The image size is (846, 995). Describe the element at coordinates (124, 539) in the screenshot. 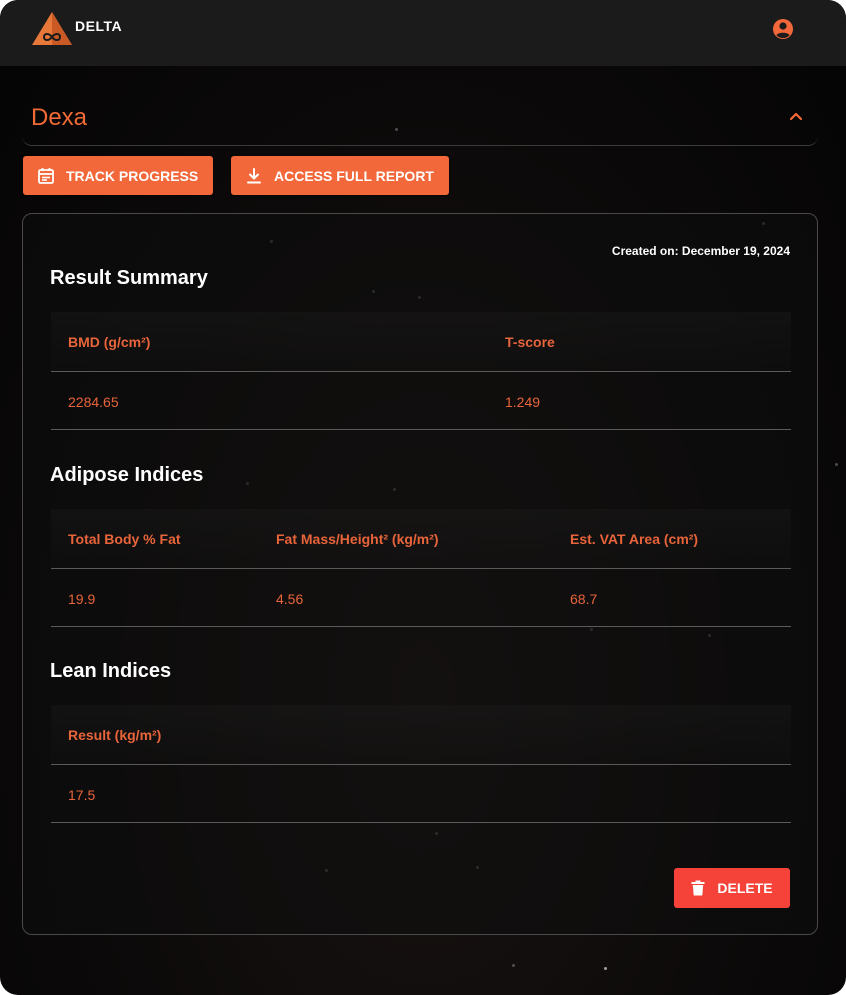

I see `column-header: Total Body % Fat` at that location.